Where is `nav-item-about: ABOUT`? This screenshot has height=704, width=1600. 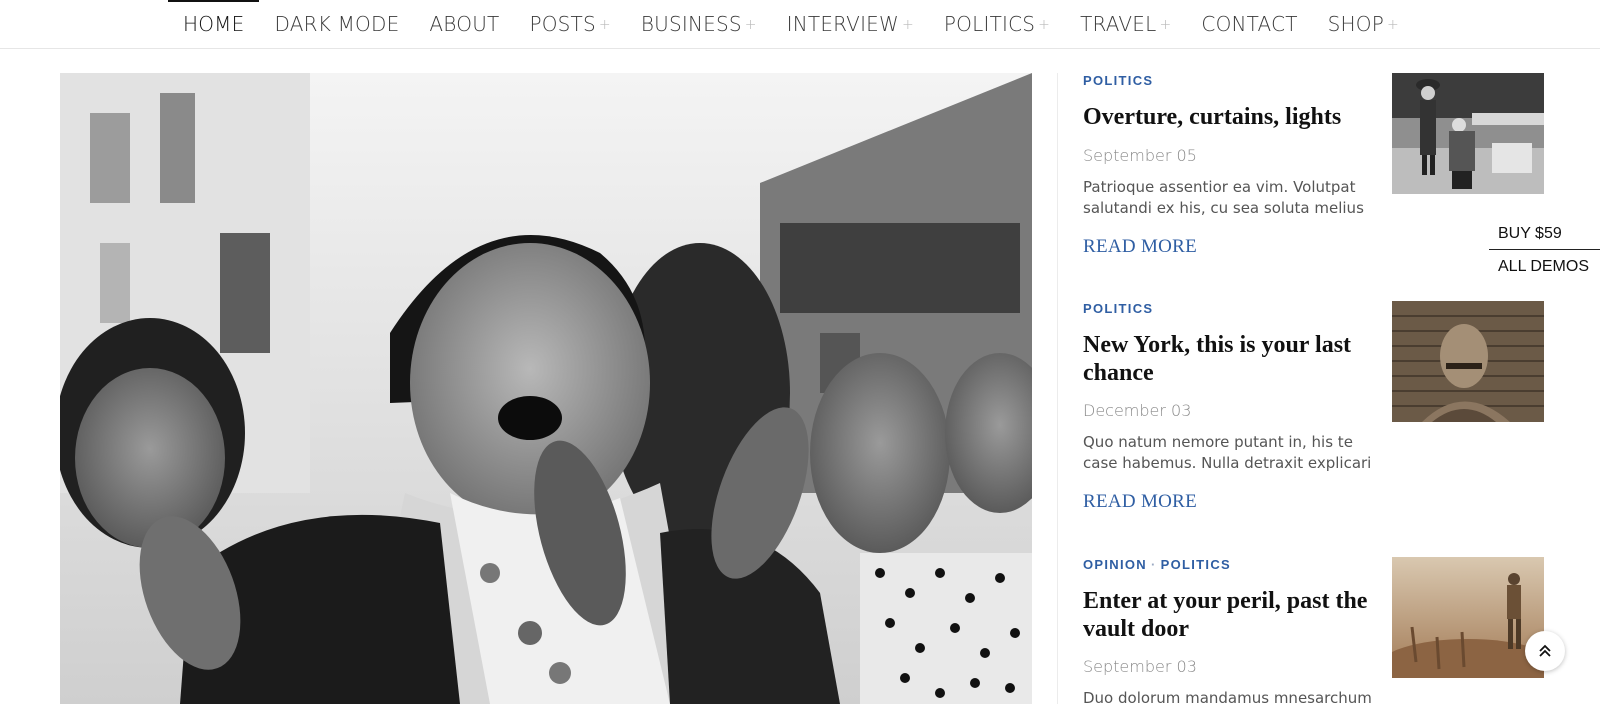 nav-item-about: ABOUT is located at coordinates (464, 24).